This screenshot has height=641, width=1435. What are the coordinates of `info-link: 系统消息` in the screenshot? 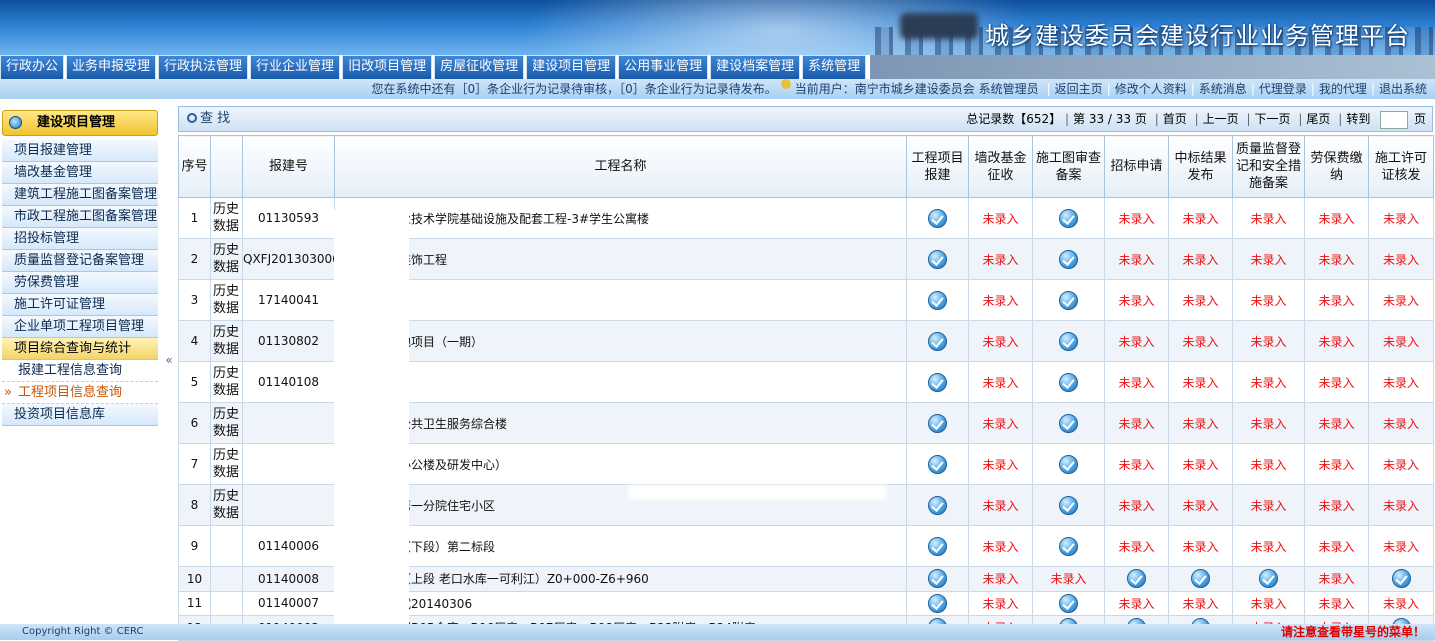 It's located at (1223, 89).